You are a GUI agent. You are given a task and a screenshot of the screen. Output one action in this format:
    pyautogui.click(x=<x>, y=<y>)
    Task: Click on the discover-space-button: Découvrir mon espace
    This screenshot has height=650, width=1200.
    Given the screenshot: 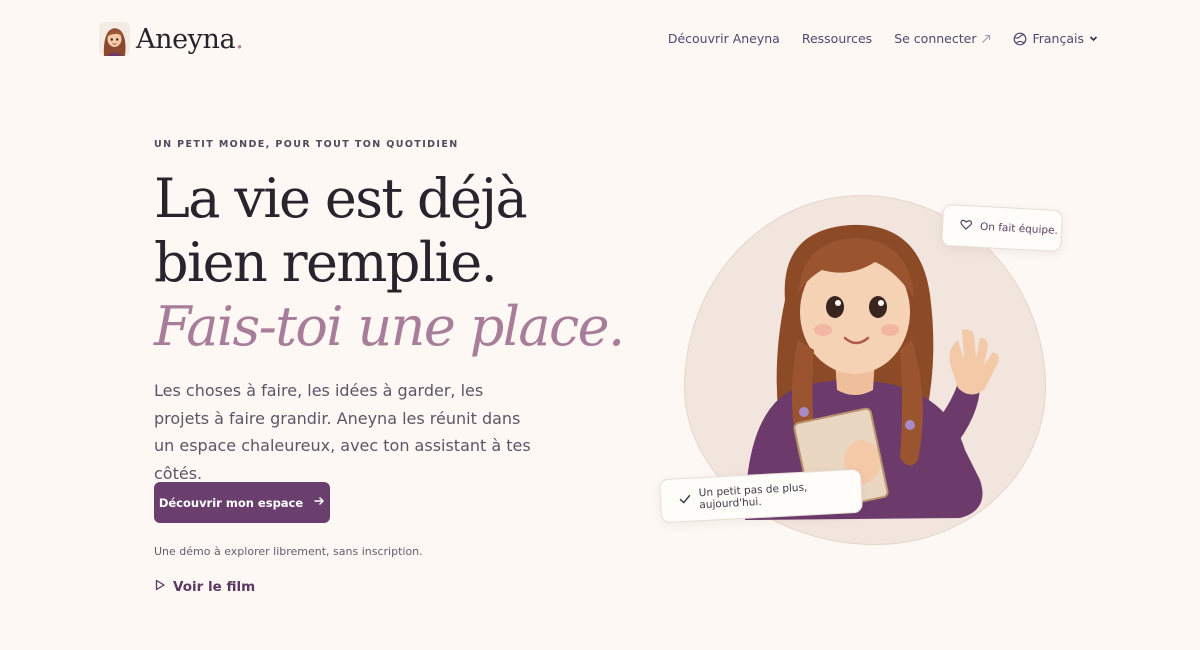 What is the action you would take?
    pyautogui.click(x=242, y=502)
    